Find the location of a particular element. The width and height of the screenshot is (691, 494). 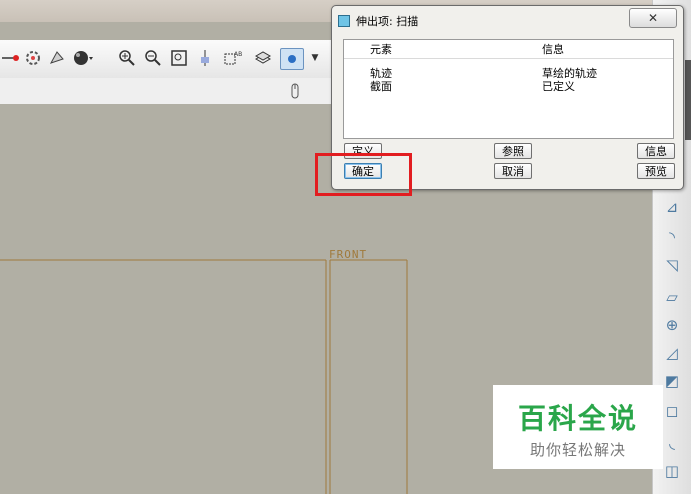

dialog-title: 伸出项: 扫描 is located at coordinates (387, 21).